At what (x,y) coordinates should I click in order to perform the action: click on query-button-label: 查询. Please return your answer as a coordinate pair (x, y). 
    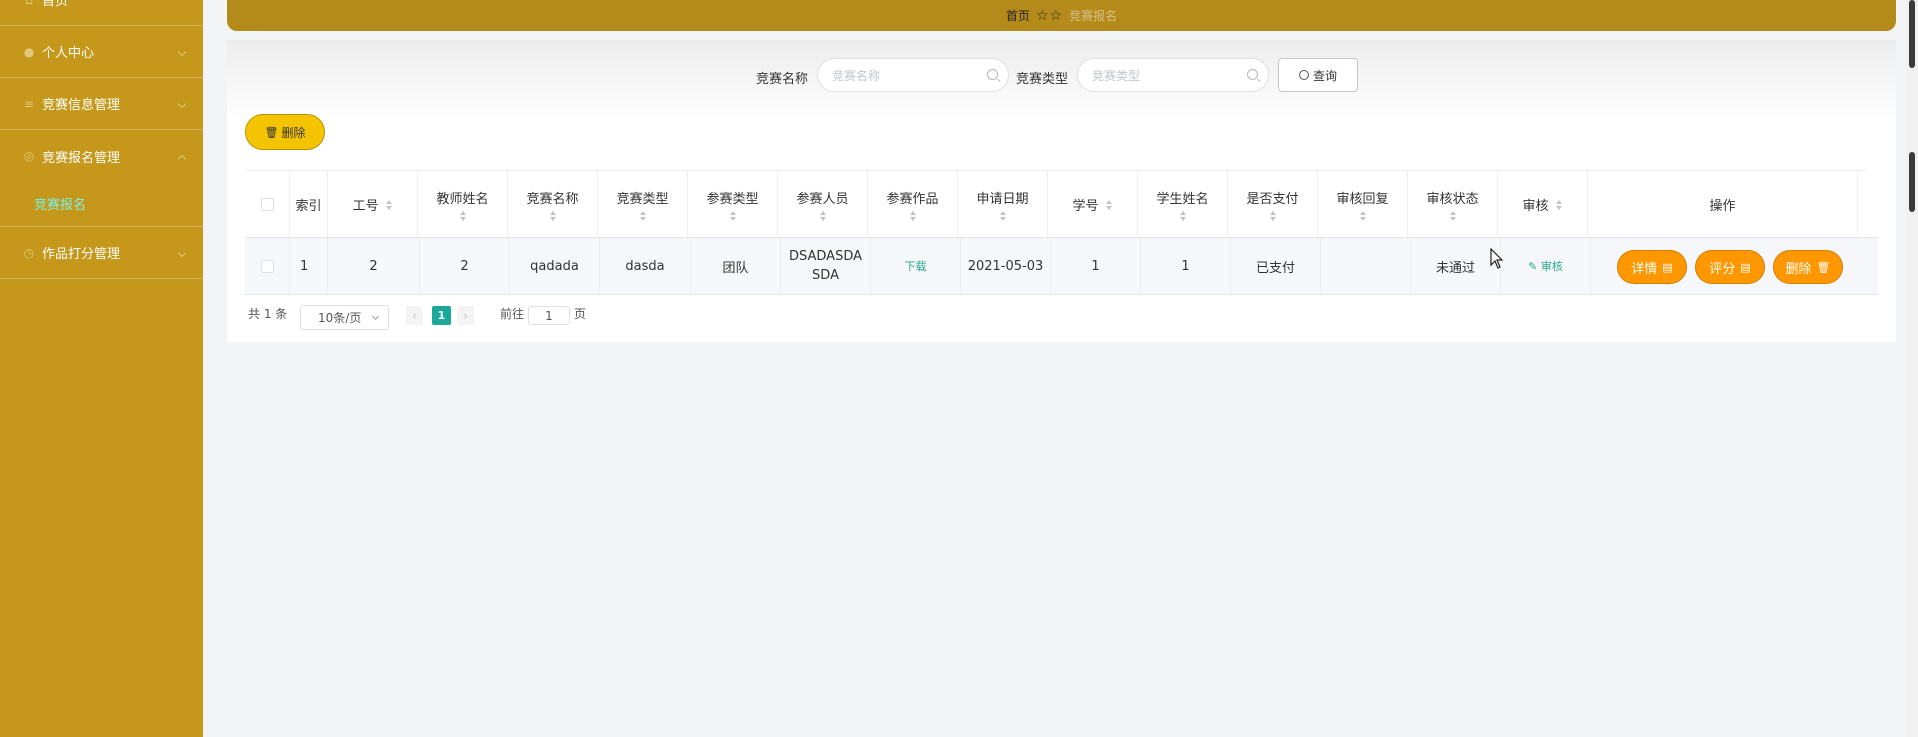
    Looking at the image, I should click on (1324, 75).